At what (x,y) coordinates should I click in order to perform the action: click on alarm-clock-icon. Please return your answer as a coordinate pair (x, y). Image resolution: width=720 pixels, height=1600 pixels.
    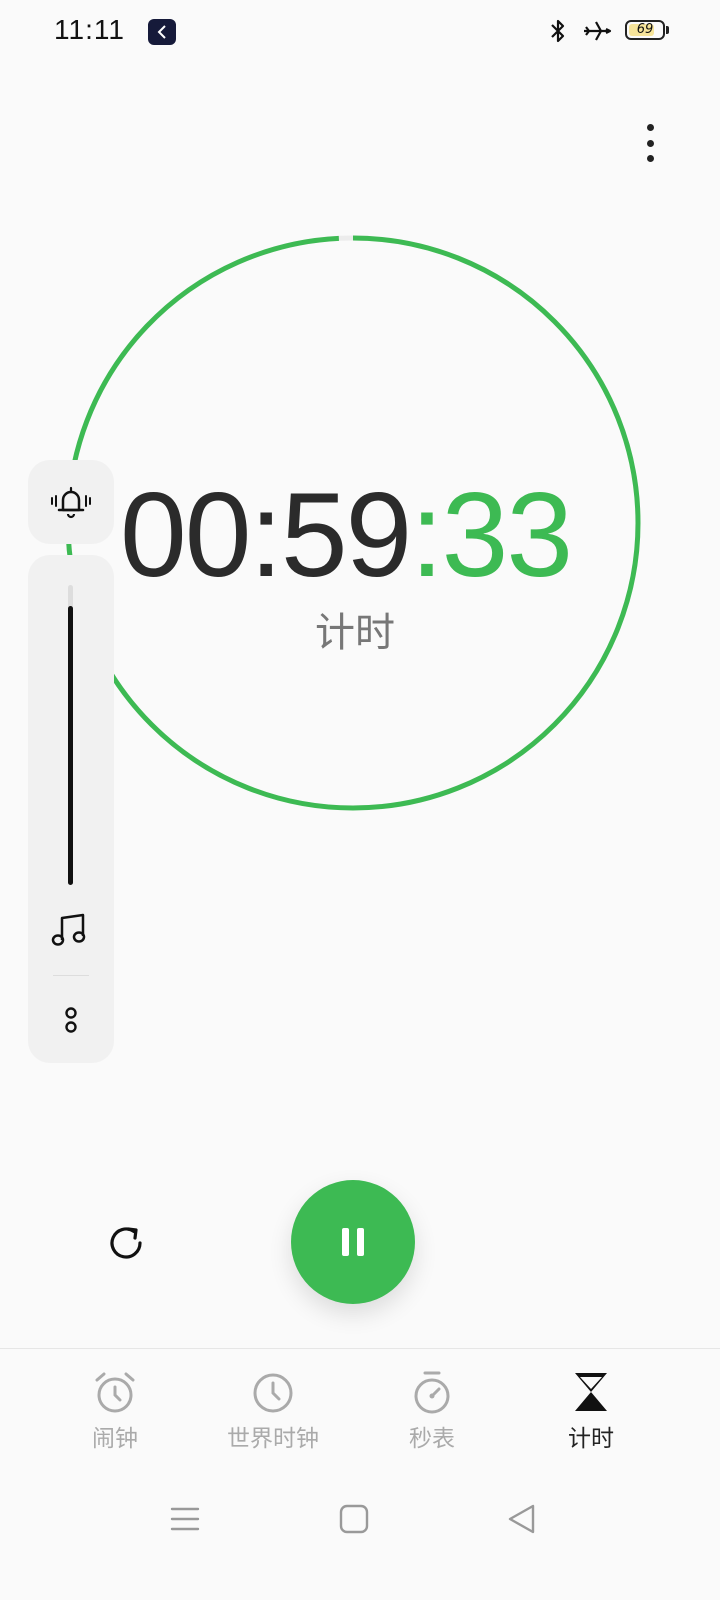
    Looking at the image, I should click on (115, 1392).